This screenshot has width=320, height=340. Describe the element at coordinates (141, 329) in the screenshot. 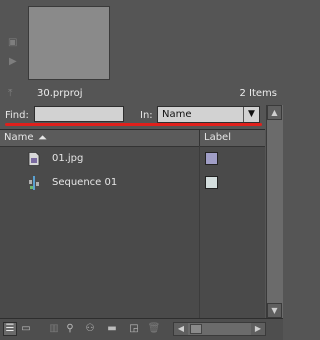

I see `bottom-toolbar: ☰ ▭ ▥ ⚲ ⚇ ▬ ◲ 🗑 ◀ ▶` at that location.